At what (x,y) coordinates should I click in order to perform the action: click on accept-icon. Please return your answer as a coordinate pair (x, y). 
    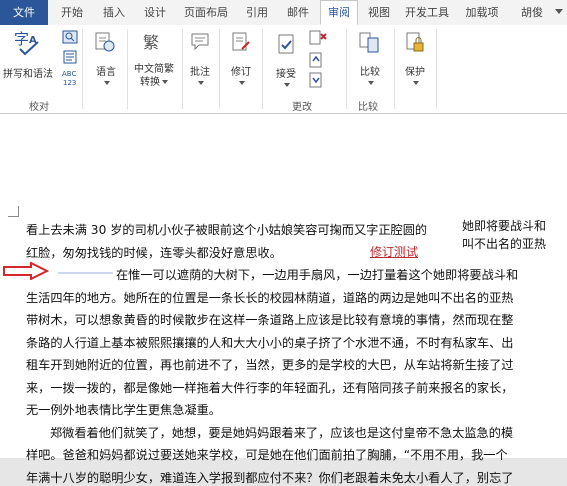
    Looking at the image, I should click on (287, 47).